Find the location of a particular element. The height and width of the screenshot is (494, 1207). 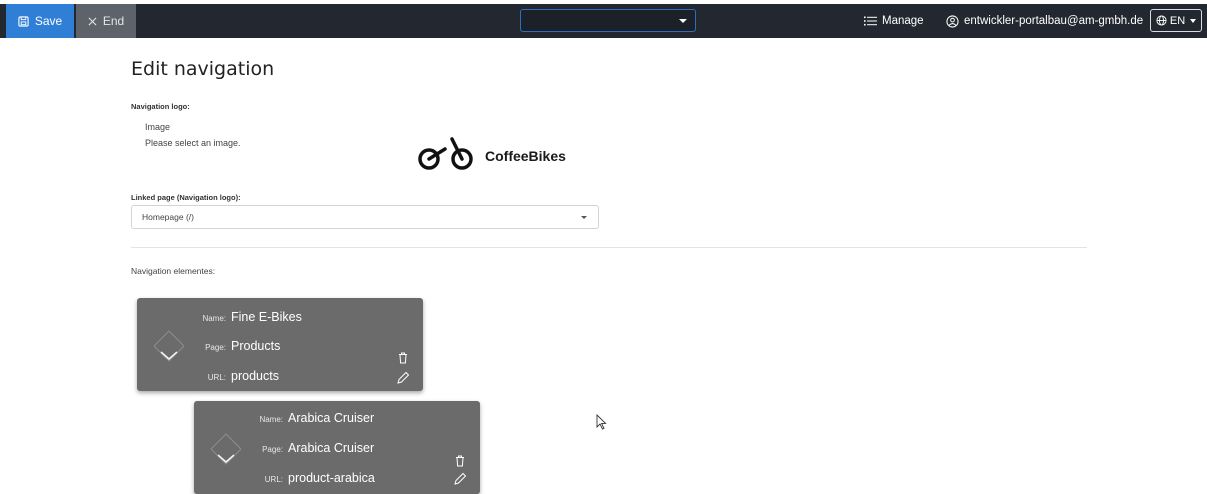

end-button: End is located at coordinates (106, 21).